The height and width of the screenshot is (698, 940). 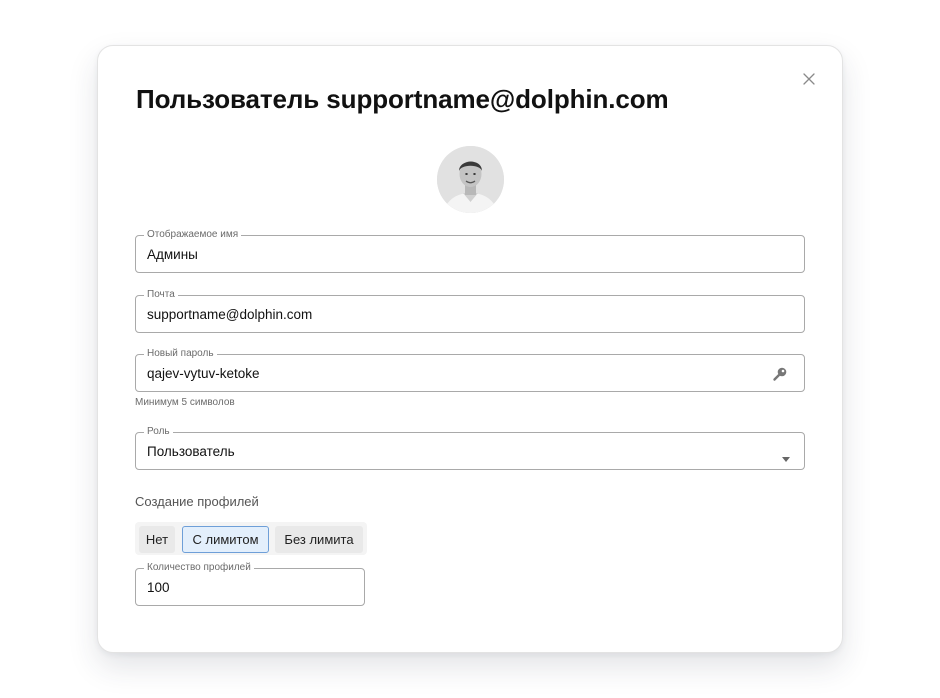 I want to click on toggle-none: Нет, so click(x=157, y=539).